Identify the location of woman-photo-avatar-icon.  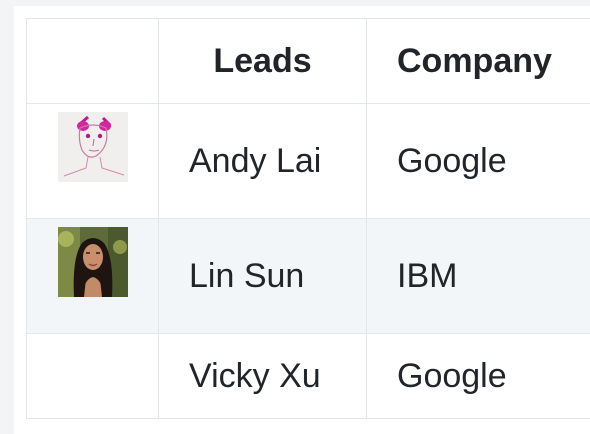
(92, 262).